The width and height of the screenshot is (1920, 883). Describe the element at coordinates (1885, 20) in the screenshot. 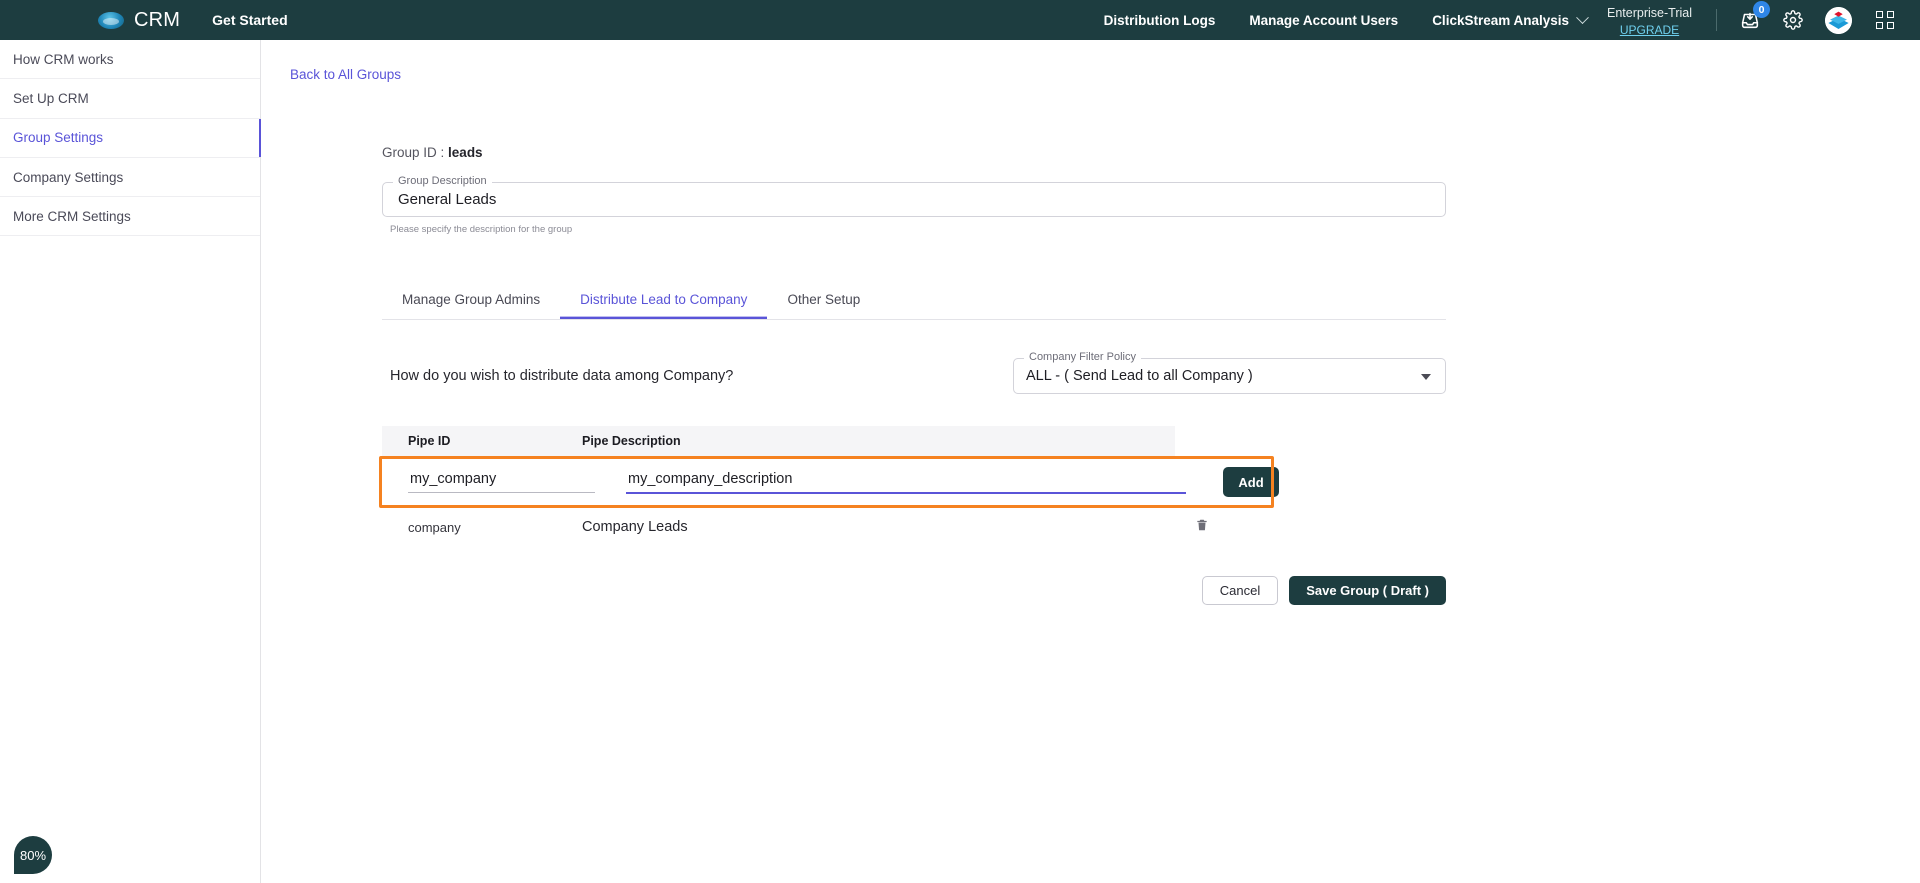

I see `apps-grid-icon` at that location.